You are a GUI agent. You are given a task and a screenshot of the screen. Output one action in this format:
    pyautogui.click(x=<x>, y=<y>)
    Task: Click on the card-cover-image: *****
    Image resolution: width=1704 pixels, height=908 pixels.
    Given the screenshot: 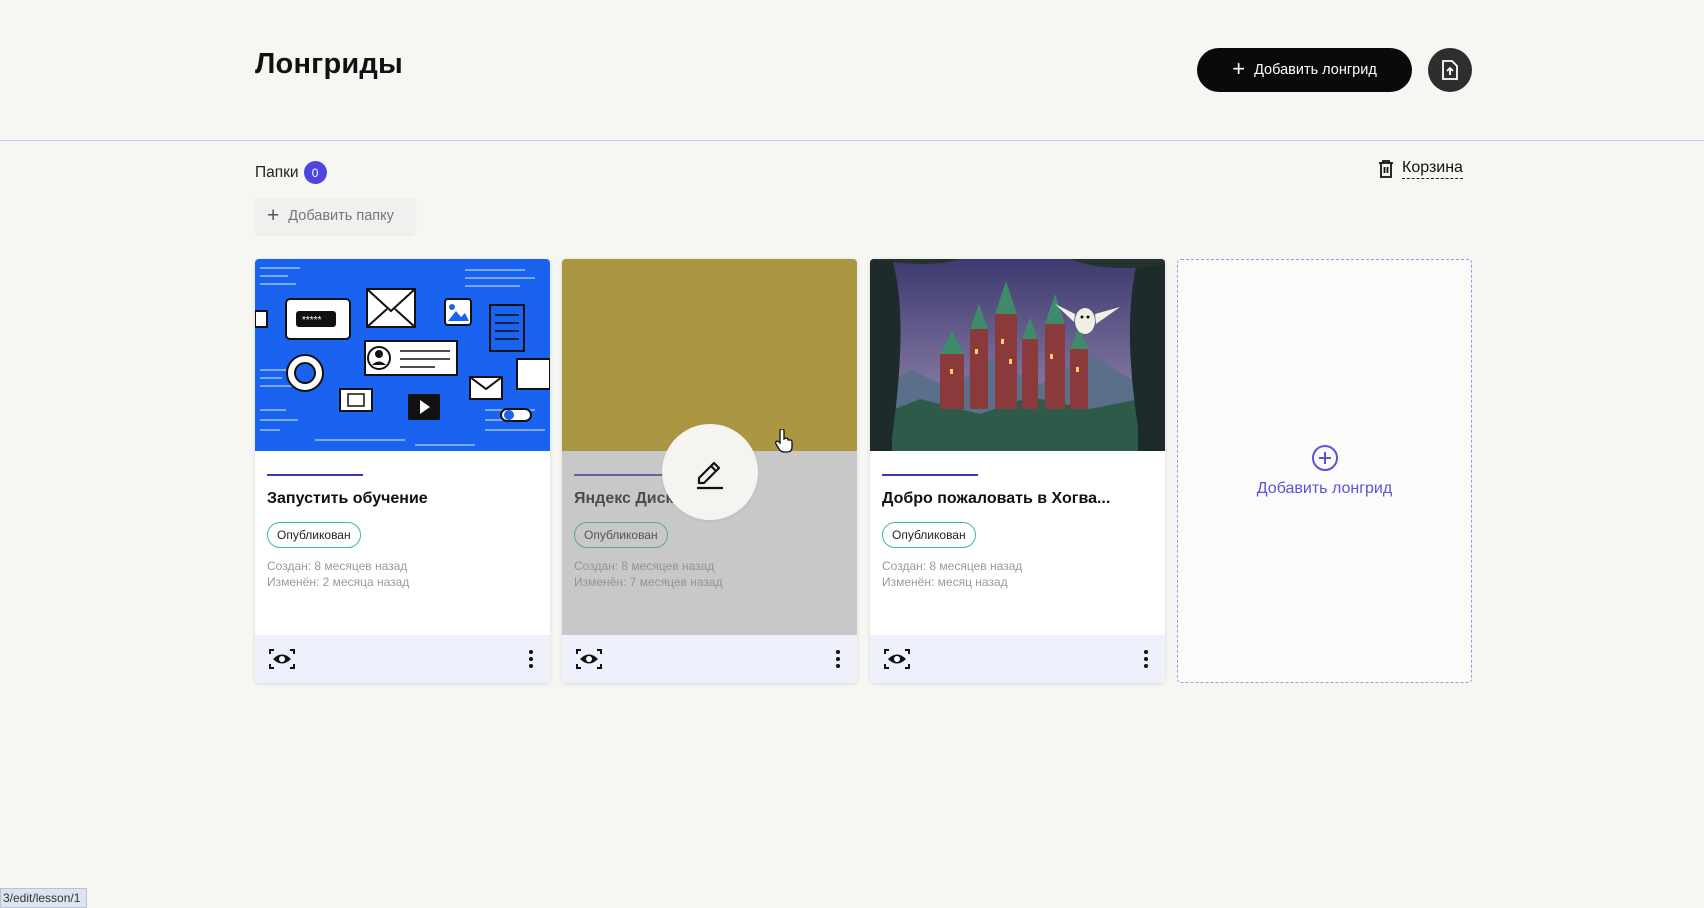 What is the action you would take?
    pyautogui.click(x=402, y=355)
    